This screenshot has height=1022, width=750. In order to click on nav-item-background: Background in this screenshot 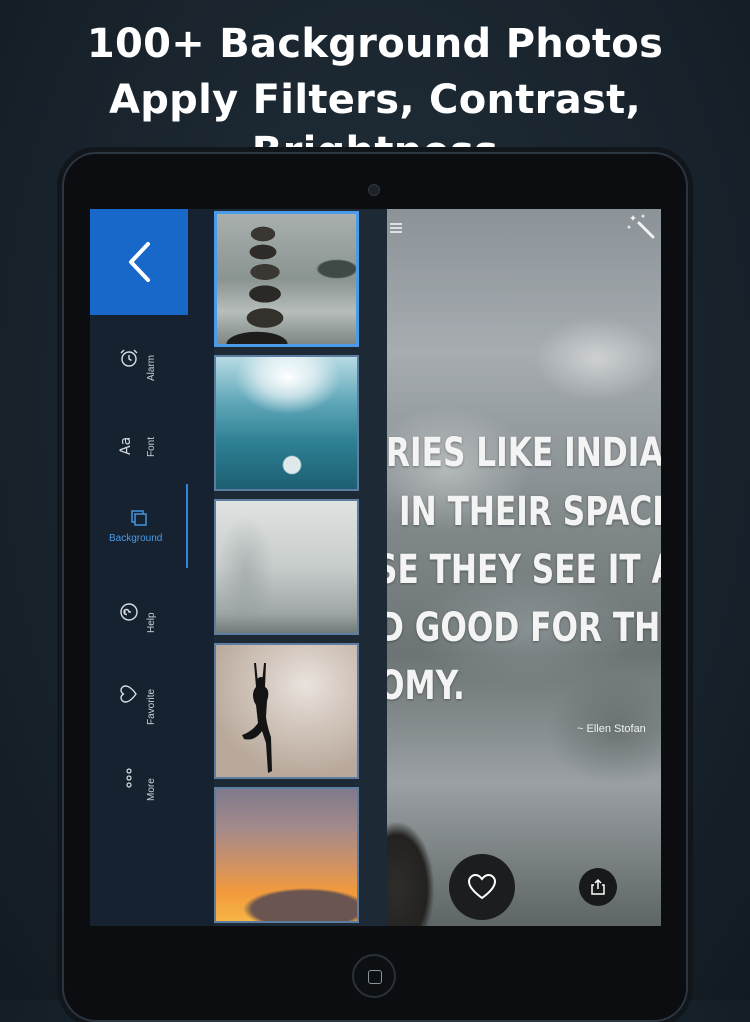, I will do `click(139, 533)`.